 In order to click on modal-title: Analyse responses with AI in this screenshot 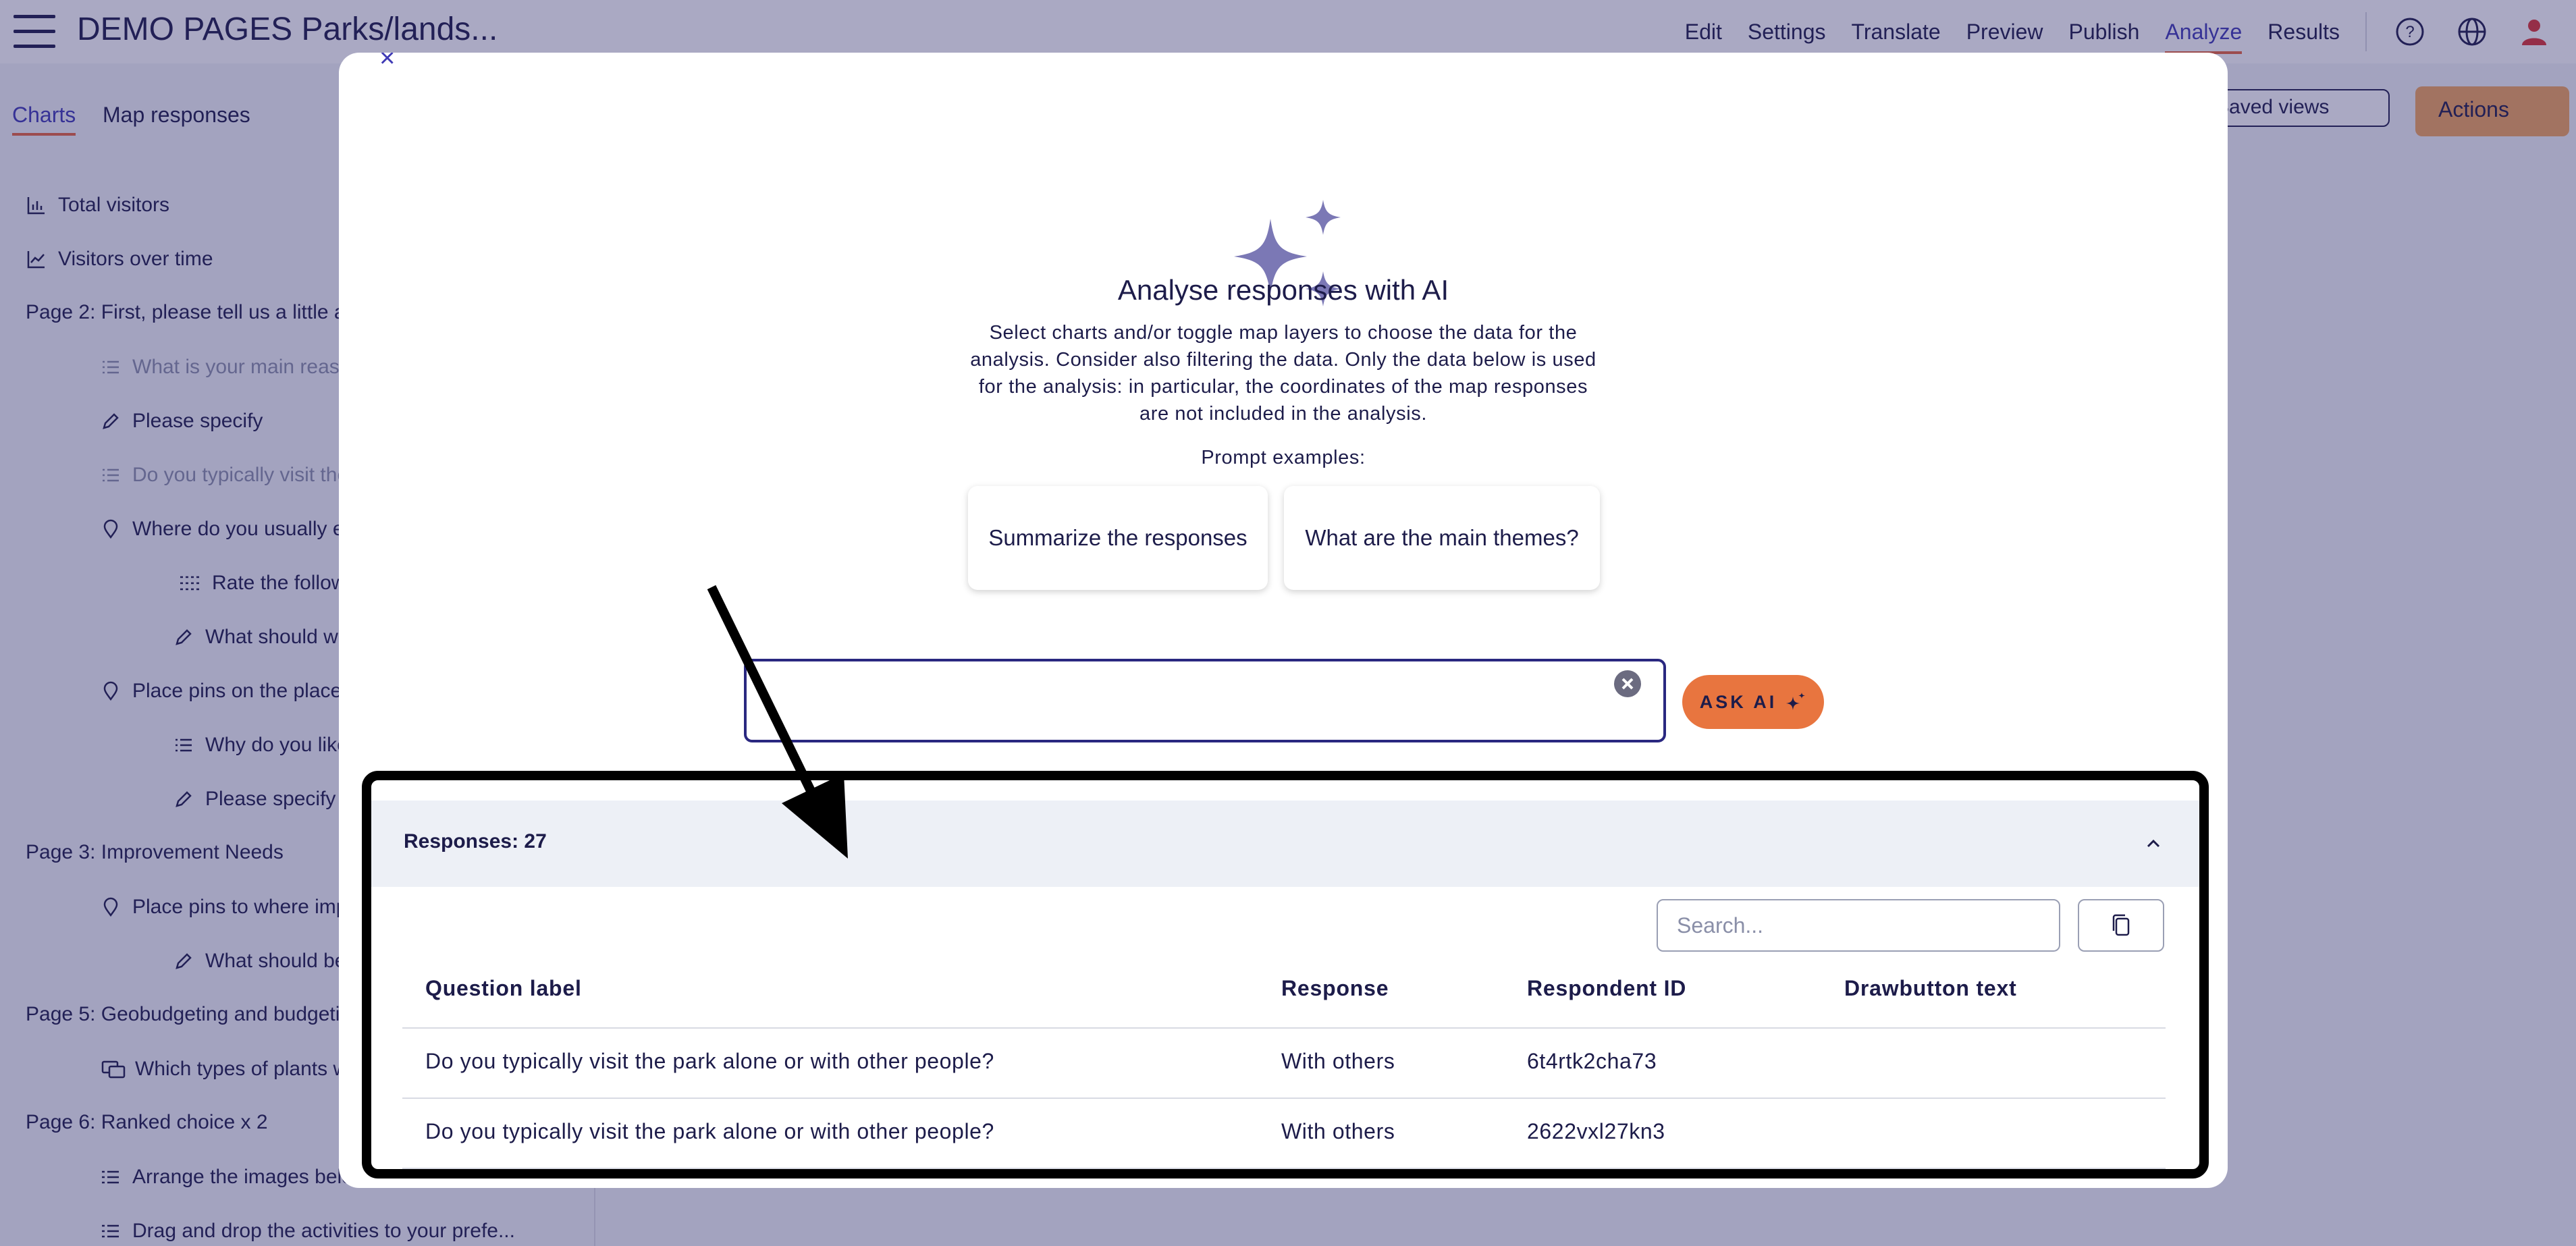, I will do `click(1283, 290)`.